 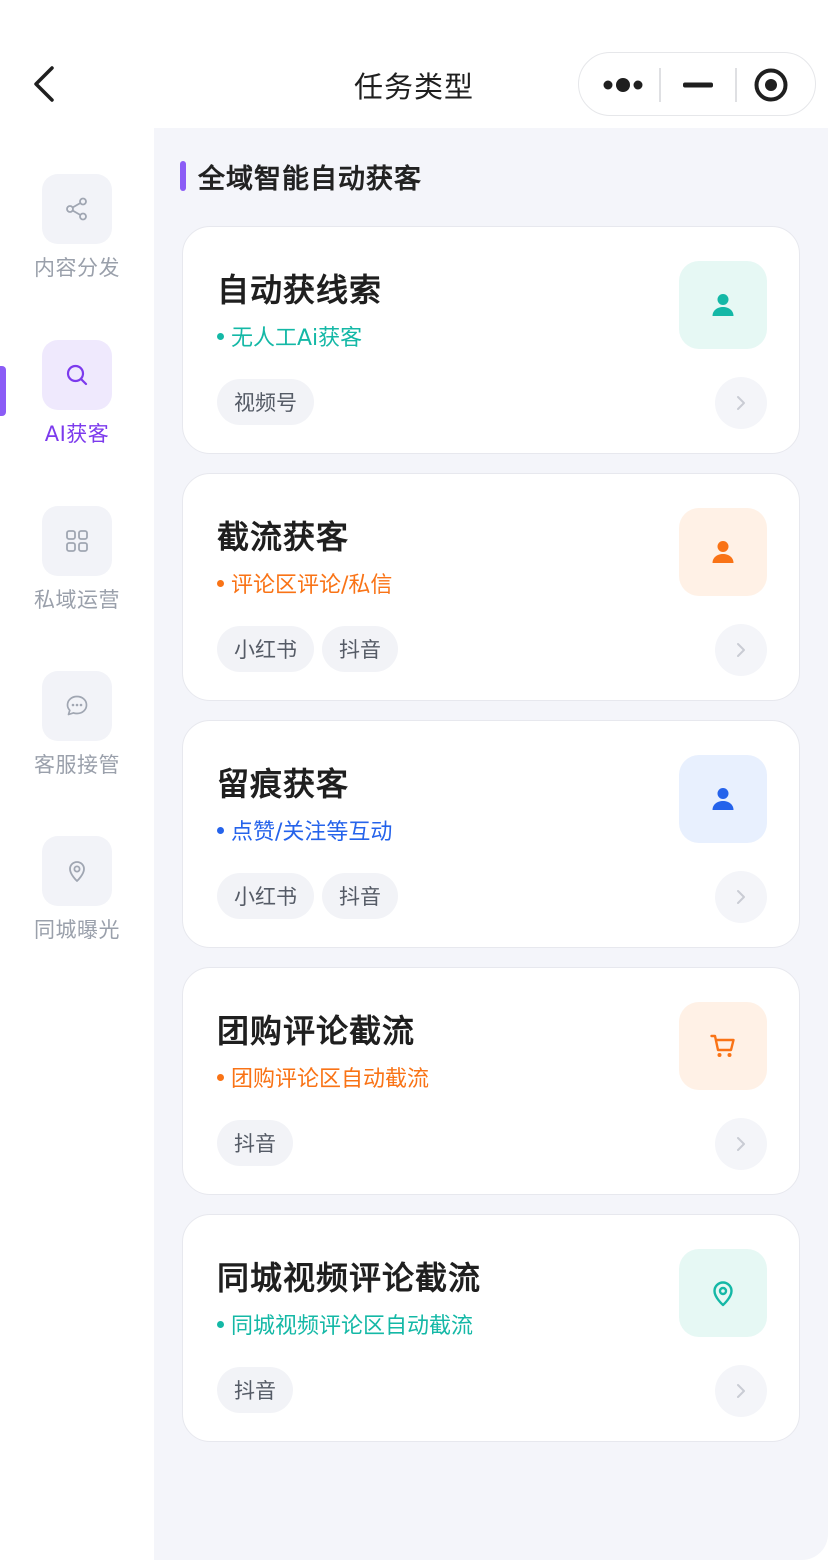 What do you see at coordinates (77, 600) in the screenshot?
I see `sidebar-item-label: 私域运营` at bounding box center [77, 600].